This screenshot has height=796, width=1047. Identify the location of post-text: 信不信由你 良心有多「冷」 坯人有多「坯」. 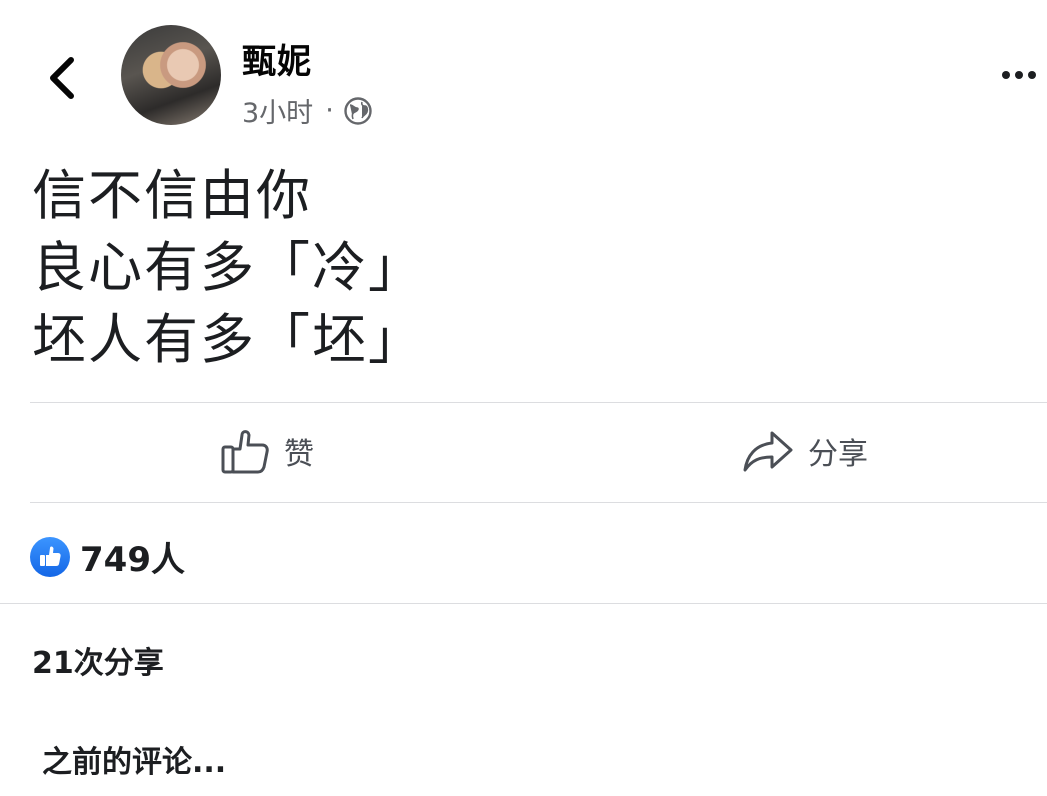
(228, 268).